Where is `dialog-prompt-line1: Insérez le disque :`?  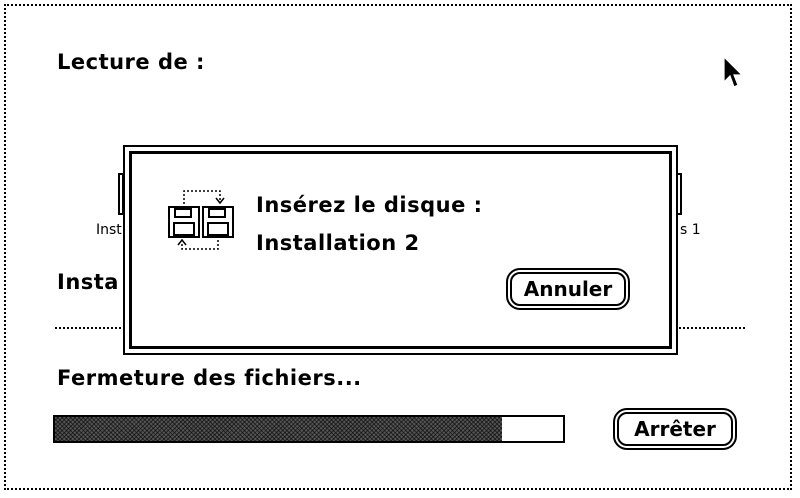 dialog-prompt-line1: Insérez le disque : is located at coordinates (369, 205).